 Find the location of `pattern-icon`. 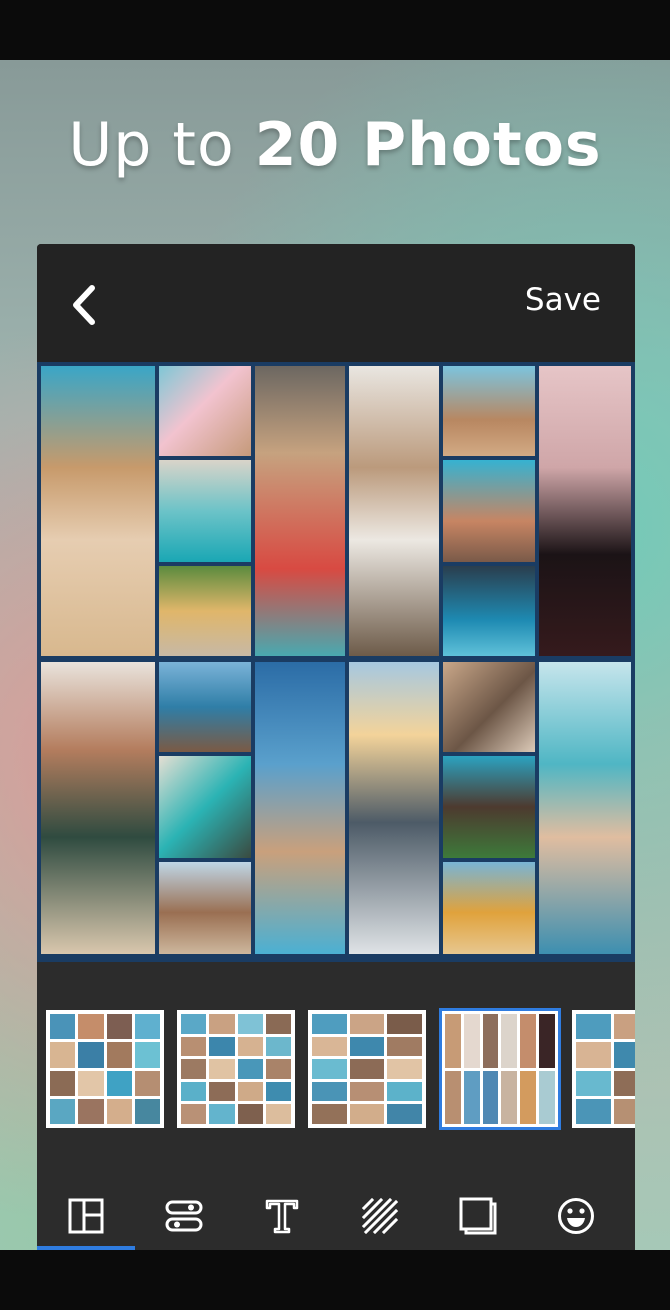

pattern-icon is located at coordinates (380, 1216).